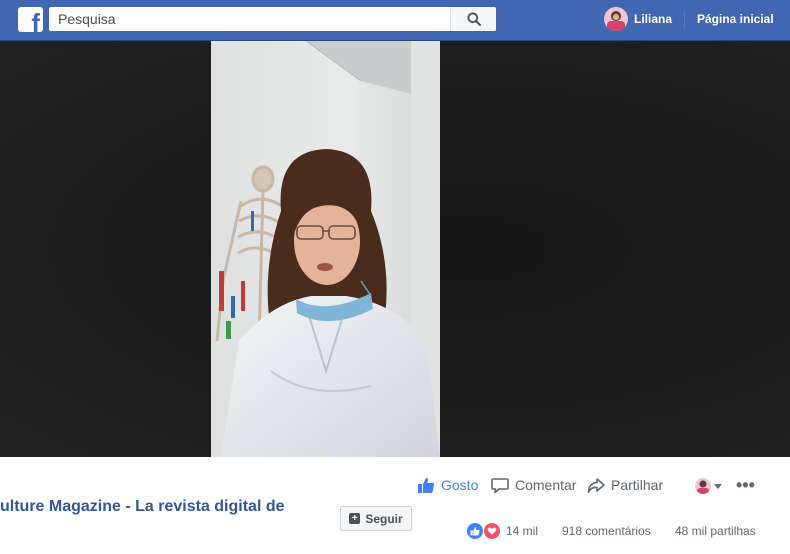 The height and width of the screenshot is (554, 790). What do you see at coordinates (249, 19) in the screenshot?
I see `search-input` at bounding box center [249, 19].